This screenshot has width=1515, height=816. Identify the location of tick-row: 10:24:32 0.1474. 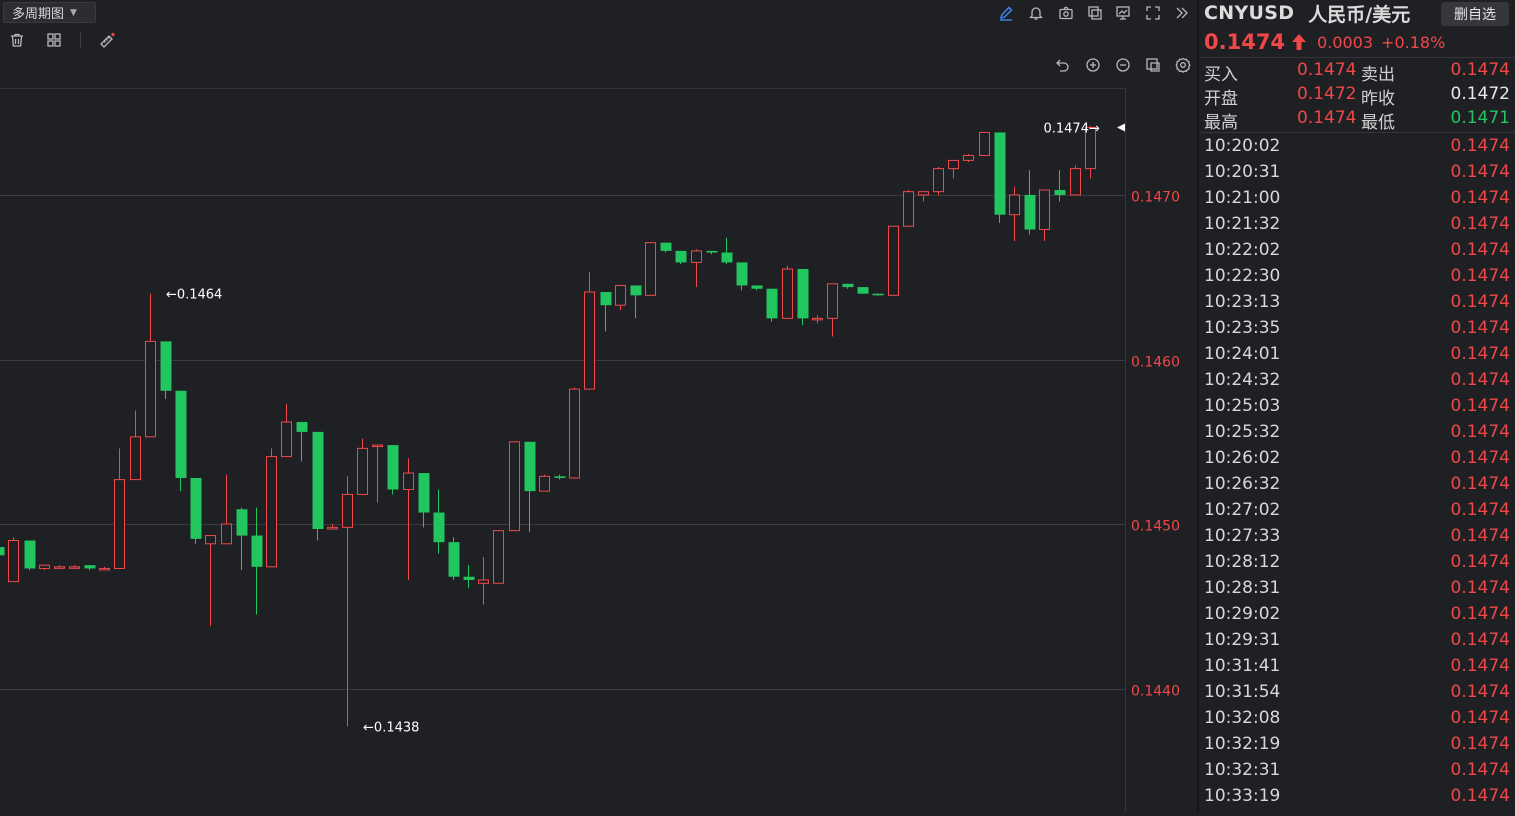
(1357, 381).